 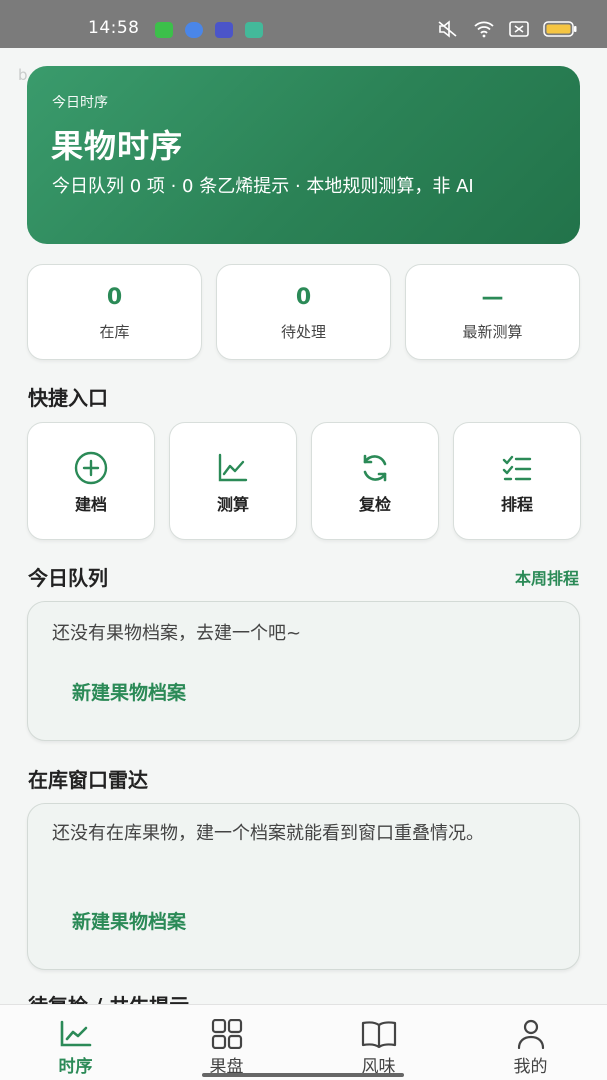 What do you see at coordinates (80, 103) in the screenshot?
I see `hero-kicker: 今日时序` at bounding box center [80, 103].